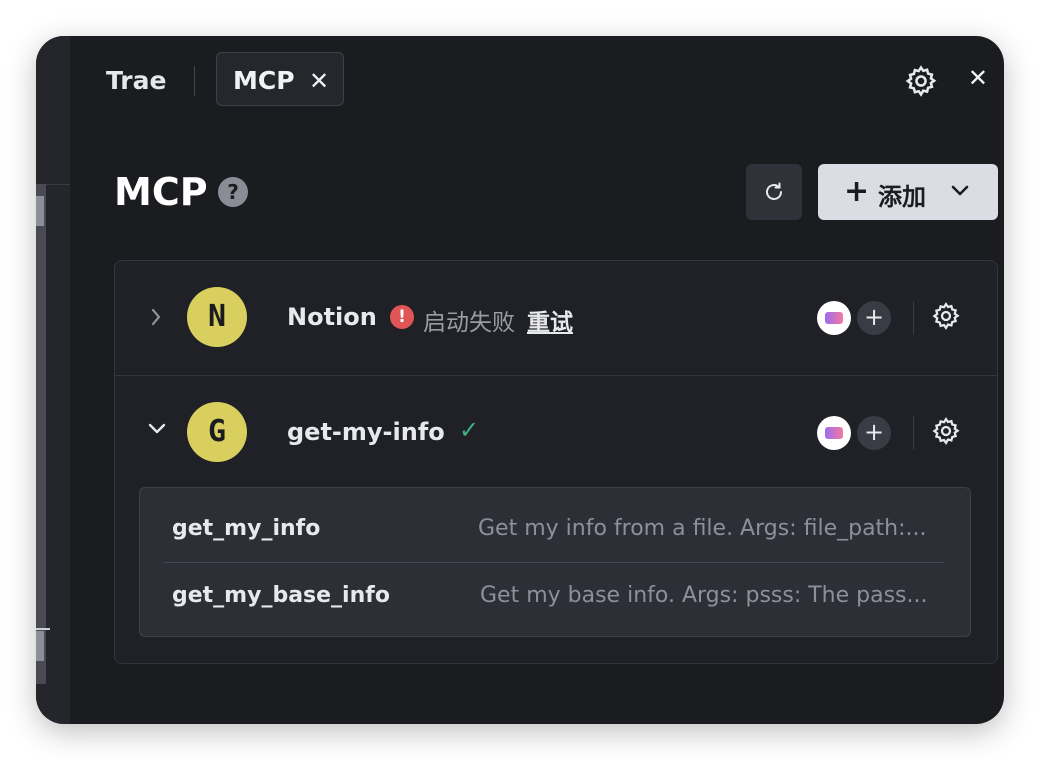  I want to click on plus-icon: +, so click(857, 191).